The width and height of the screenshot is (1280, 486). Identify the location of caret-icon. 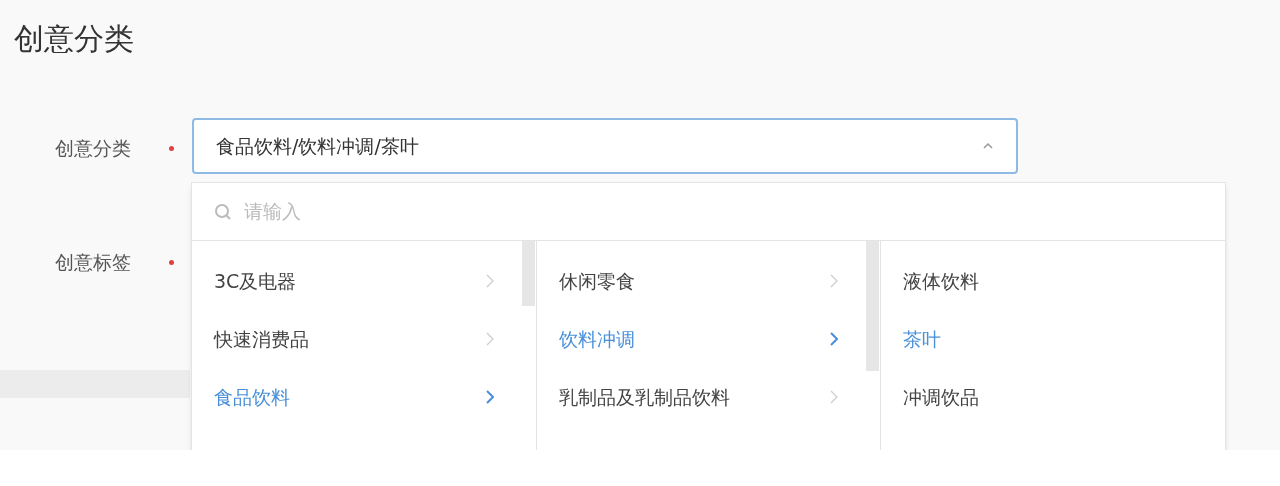
(988, 146).